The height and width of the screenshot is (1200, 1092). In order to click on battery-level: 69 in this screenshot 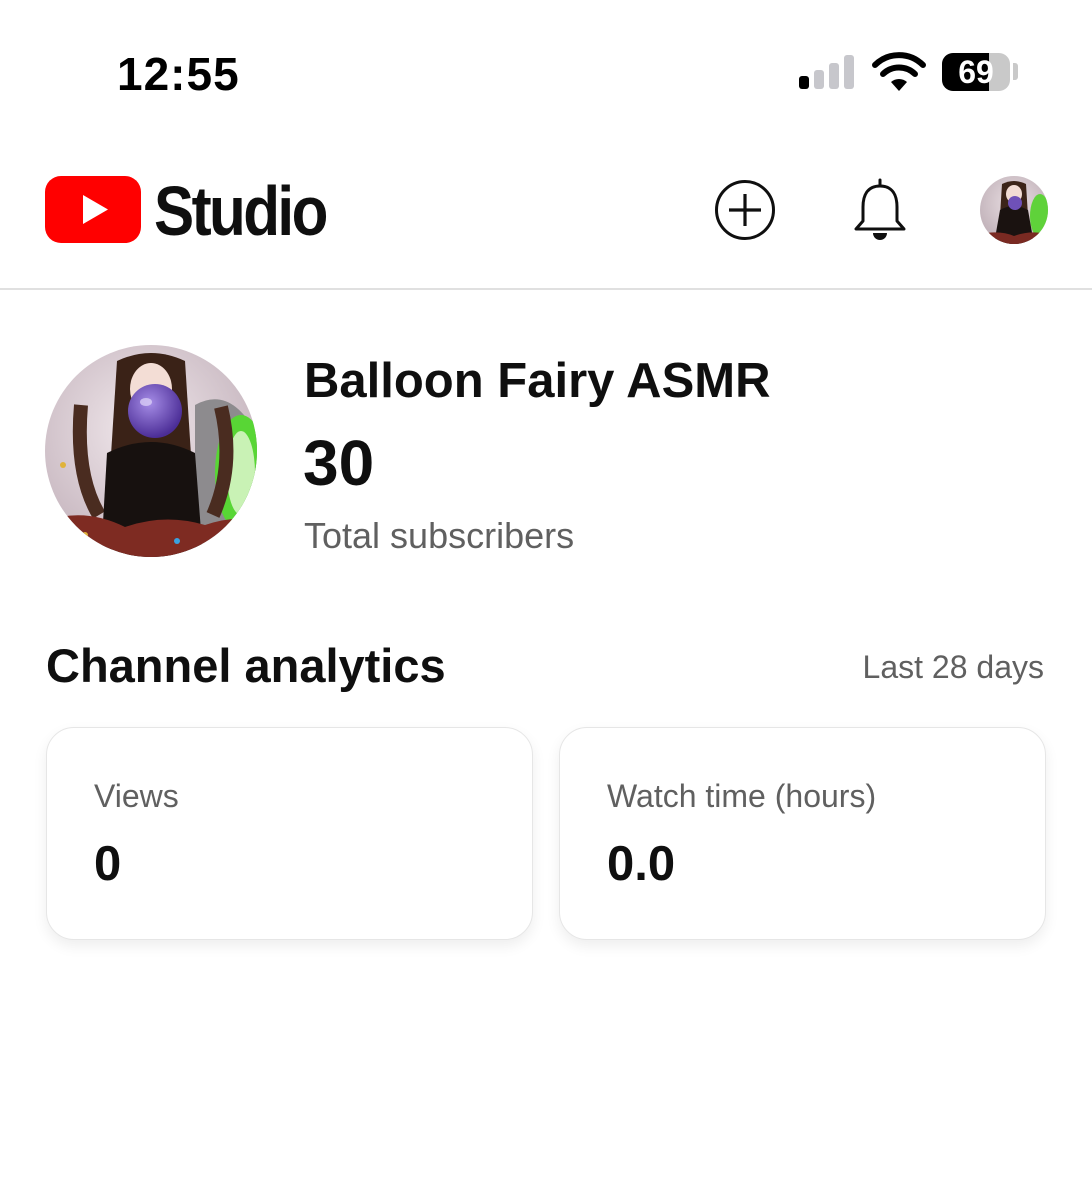, I will do `click(976, 72)`.